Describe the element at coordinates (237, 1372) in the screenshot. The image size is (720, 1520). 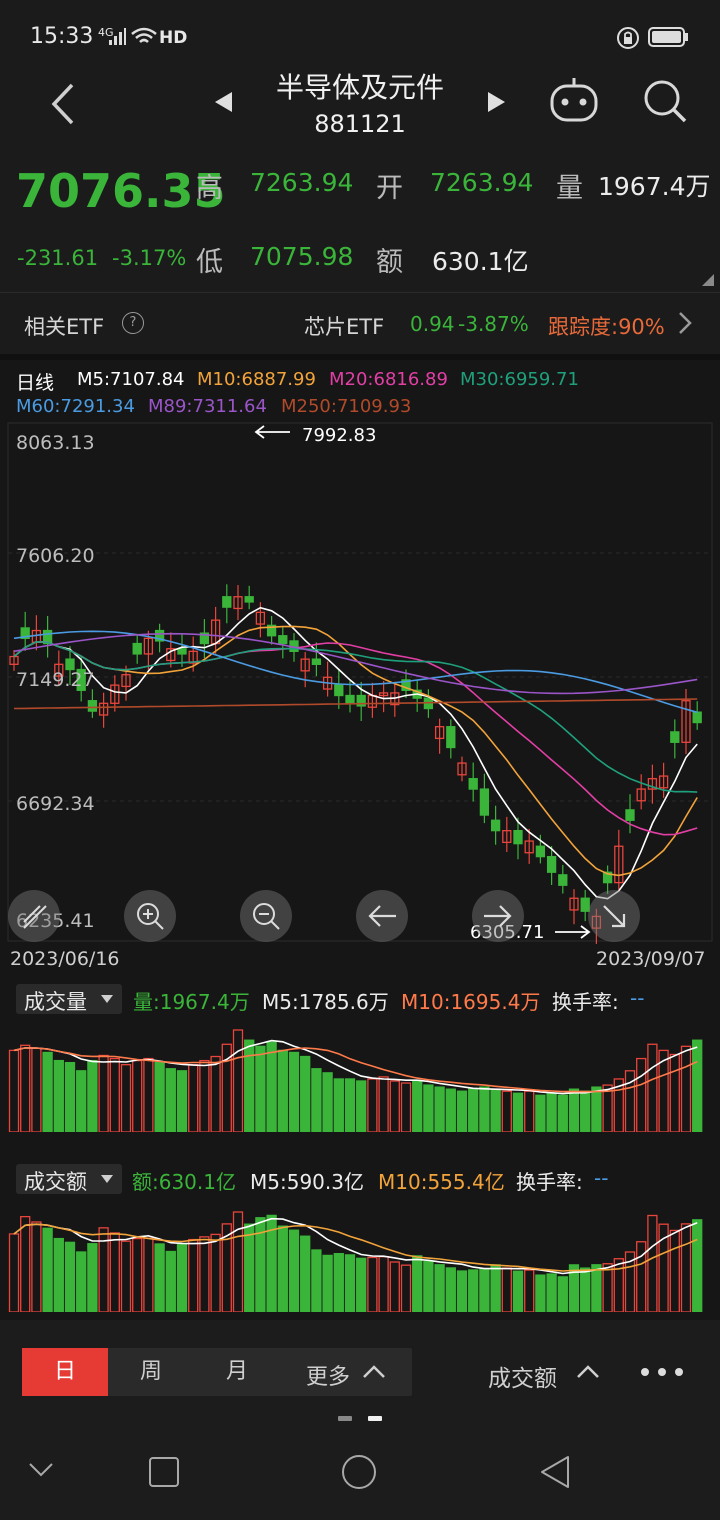
I see `tab-month: 月` at that location.